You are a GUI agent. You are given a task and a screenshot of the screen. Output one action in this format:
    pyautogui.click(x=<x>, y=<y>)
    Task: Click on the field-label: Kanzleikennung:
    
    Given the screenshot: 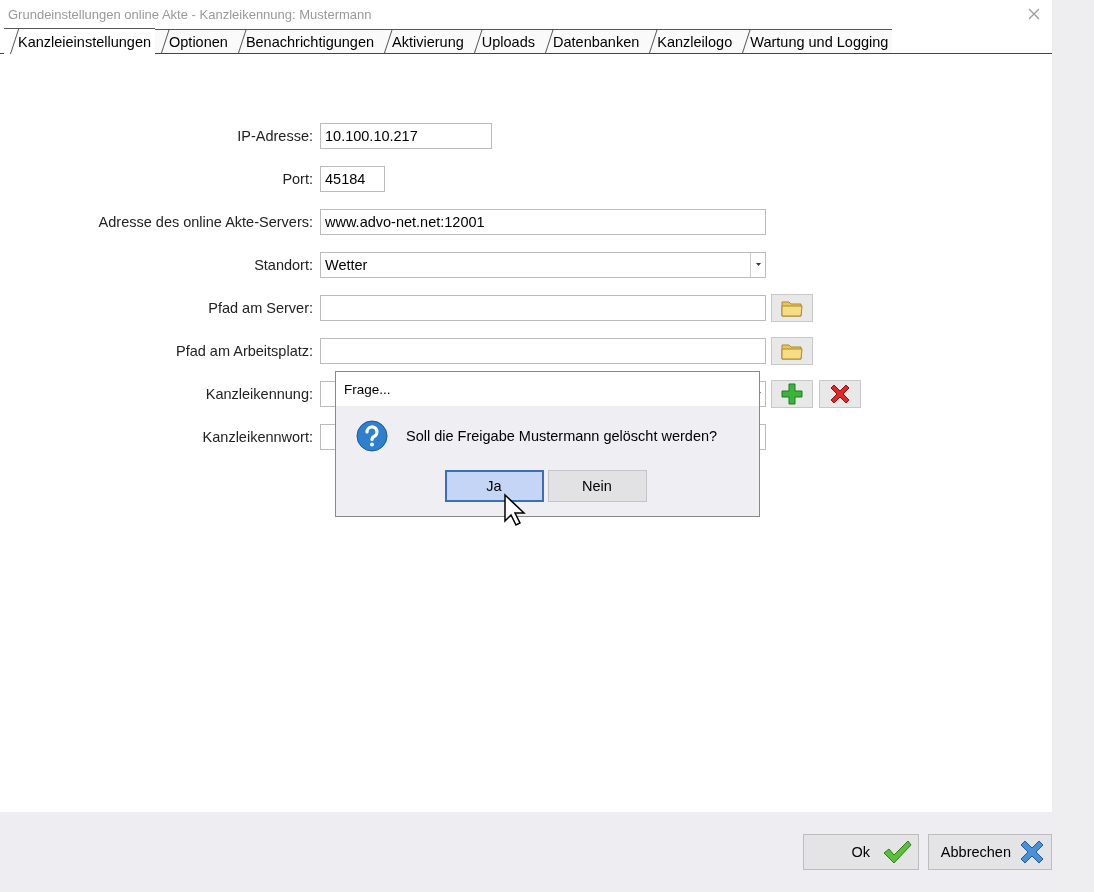 What is the action you would take?
    pyautogui.click(x=259, y=393)
    